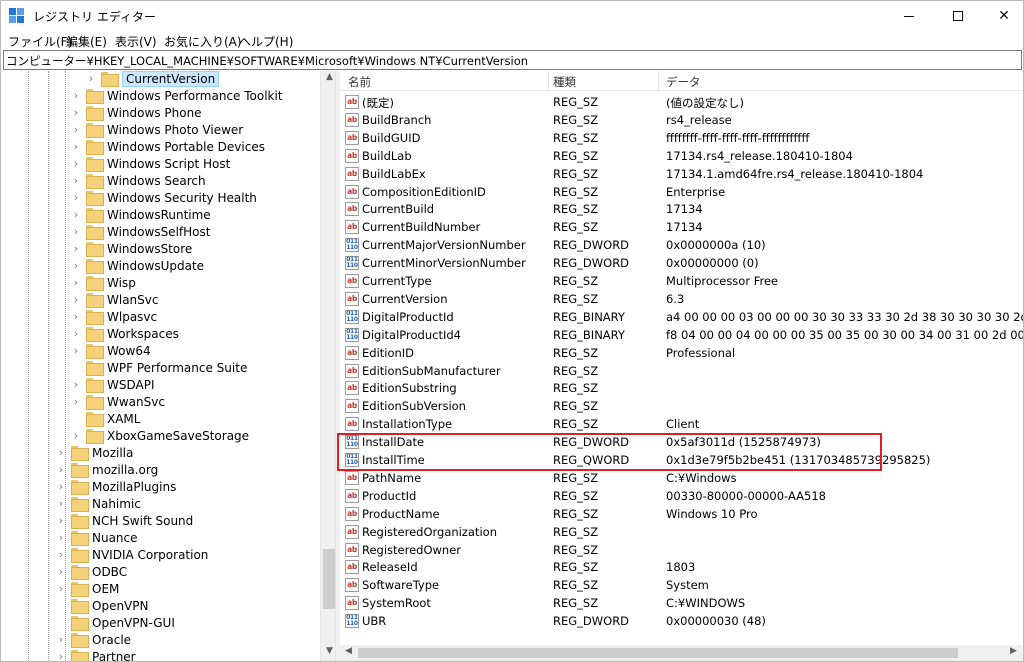 This screenshot has height=662, width=1024. I want to click on value-row: ab CurrentBuild REG_SZ 17134, so click(681, 209).